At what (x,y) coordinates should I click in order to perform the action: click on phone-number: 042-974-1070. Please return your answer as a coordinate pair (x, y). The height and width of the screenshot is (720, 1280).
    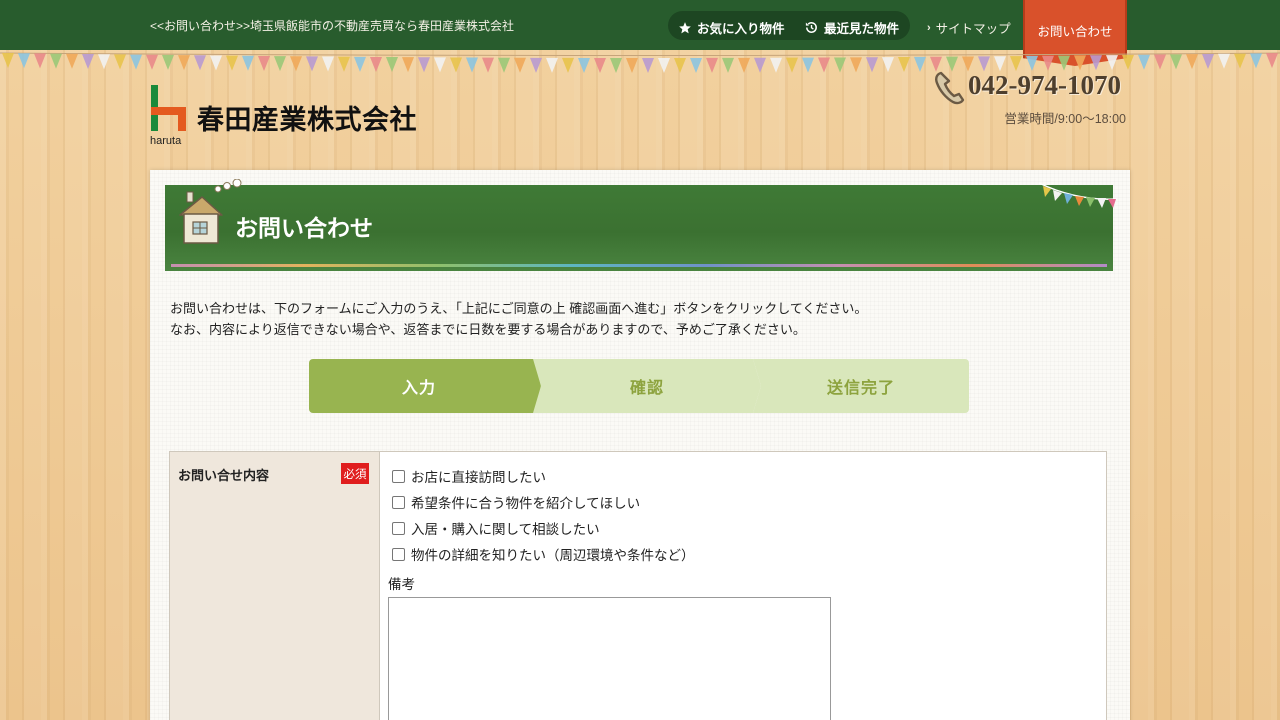
    Looking at the image, I should click on (1044, 85).